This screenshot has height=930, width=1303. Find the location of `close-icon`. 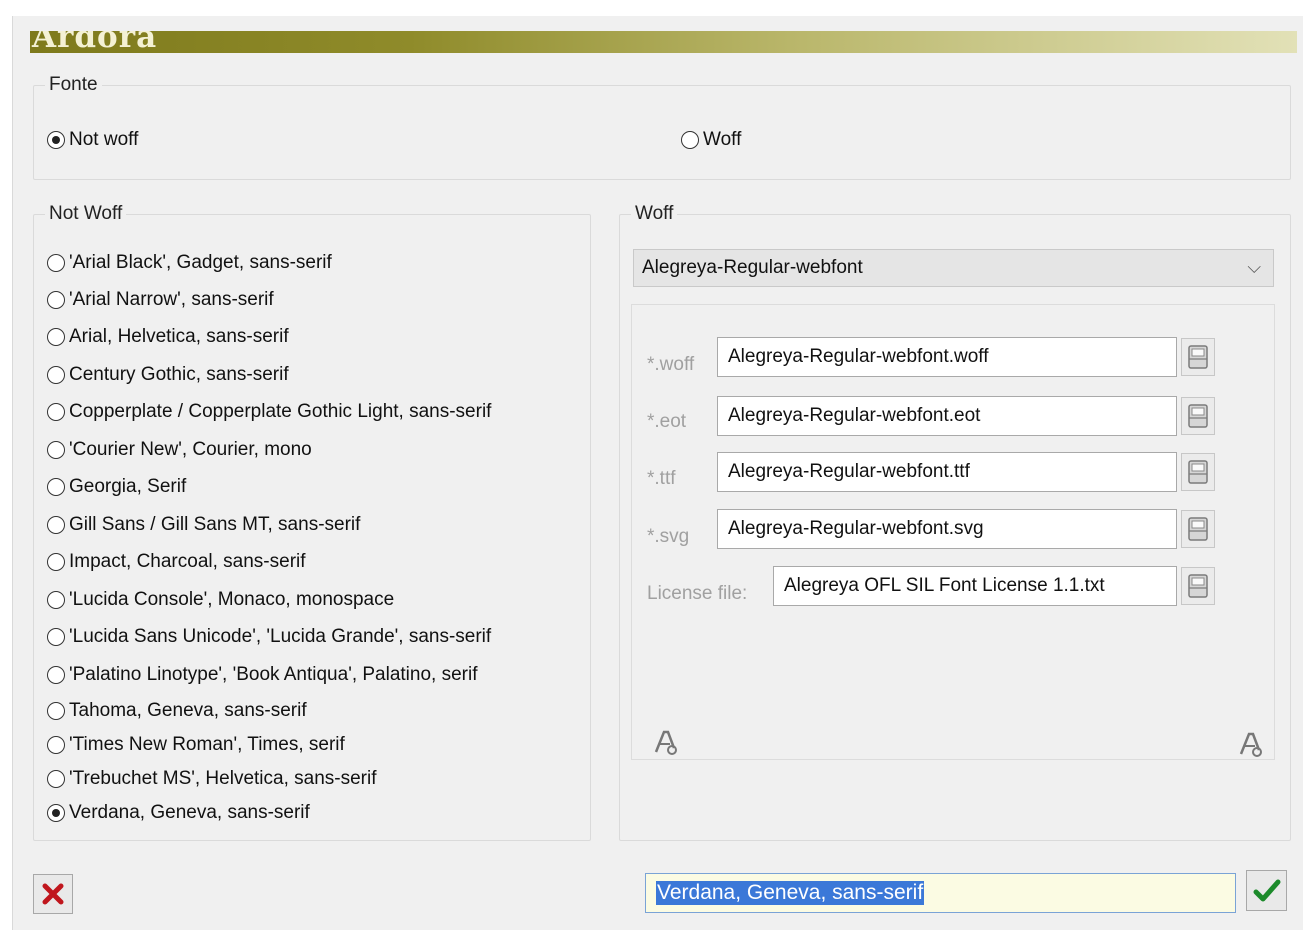

close-icon is located at coordinates (53, 894).